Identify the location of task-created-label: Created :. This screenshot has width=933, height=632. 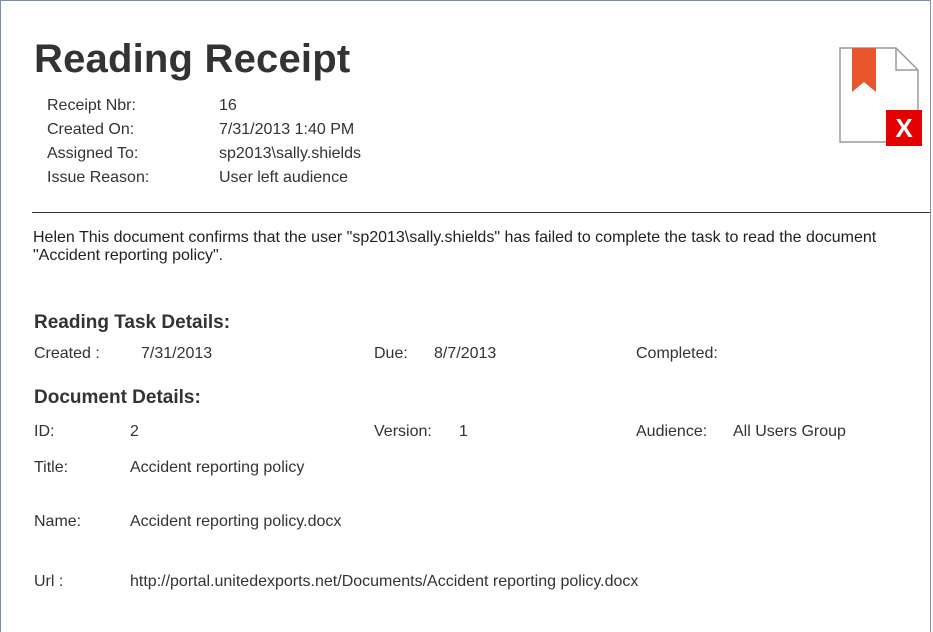
(67, 353).